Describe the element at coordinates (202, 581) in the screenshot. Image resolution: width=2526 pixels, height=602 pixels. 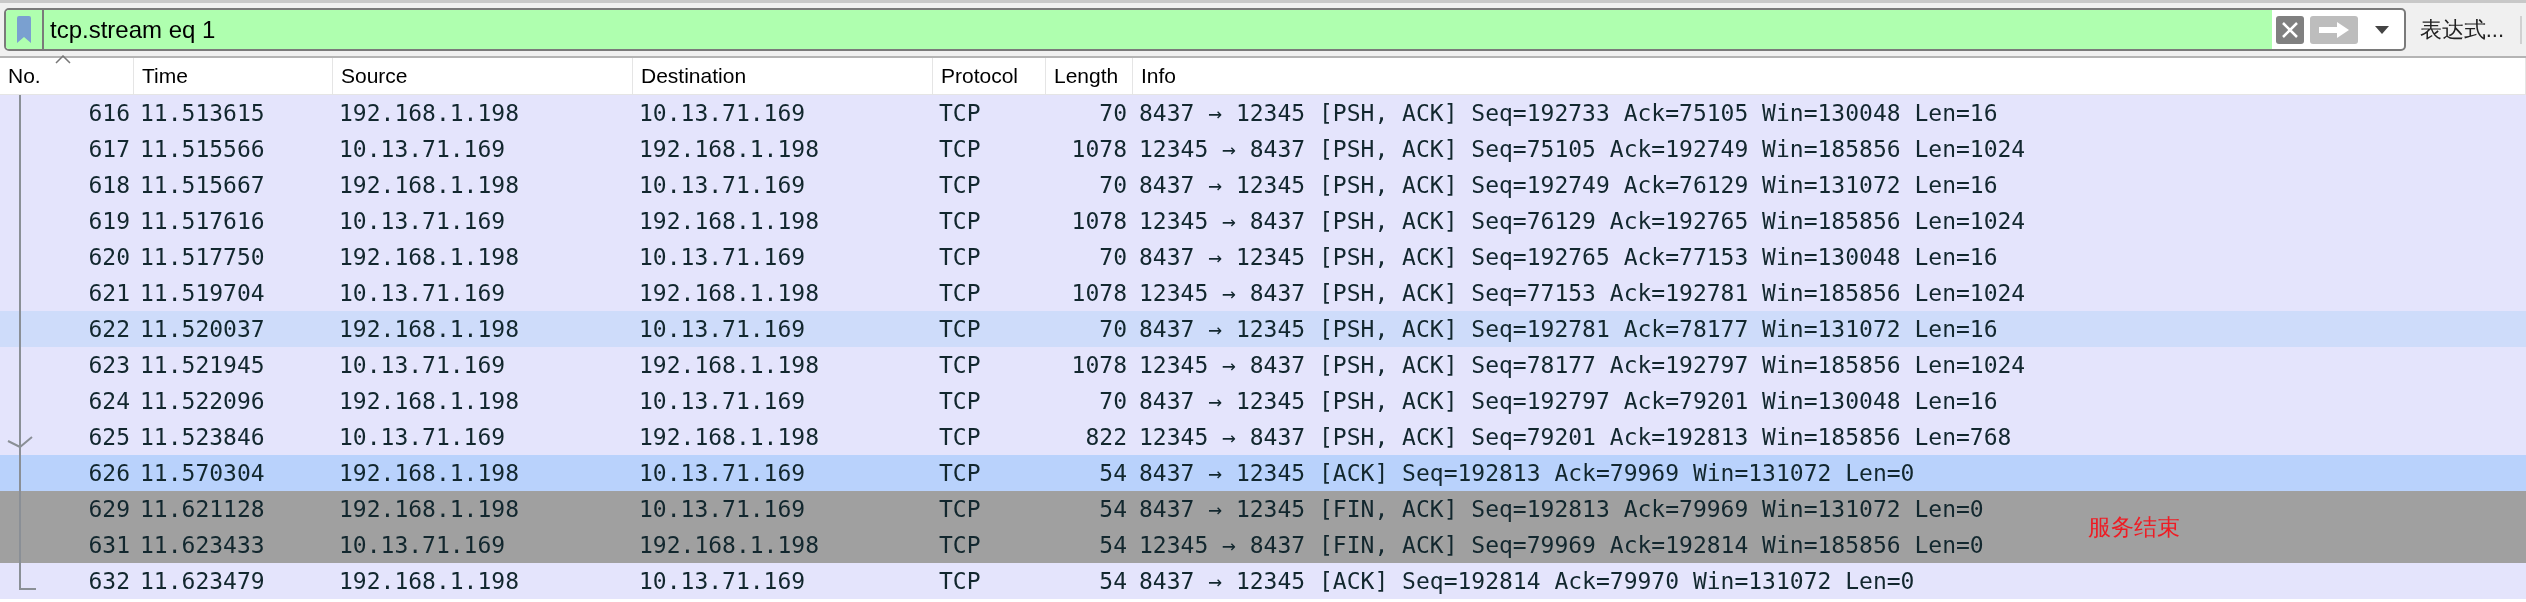
I see `time-cell-text: 11.623479` at that location.